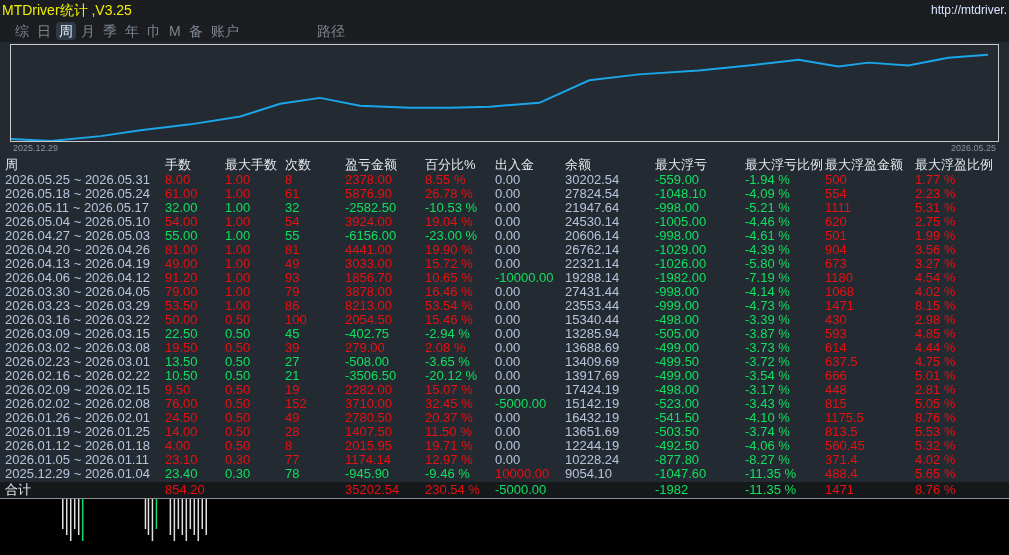  Describe the element at coordinates (449, 292) in the screenshot. I see `table-cell-text: 16.46 %` at that location.